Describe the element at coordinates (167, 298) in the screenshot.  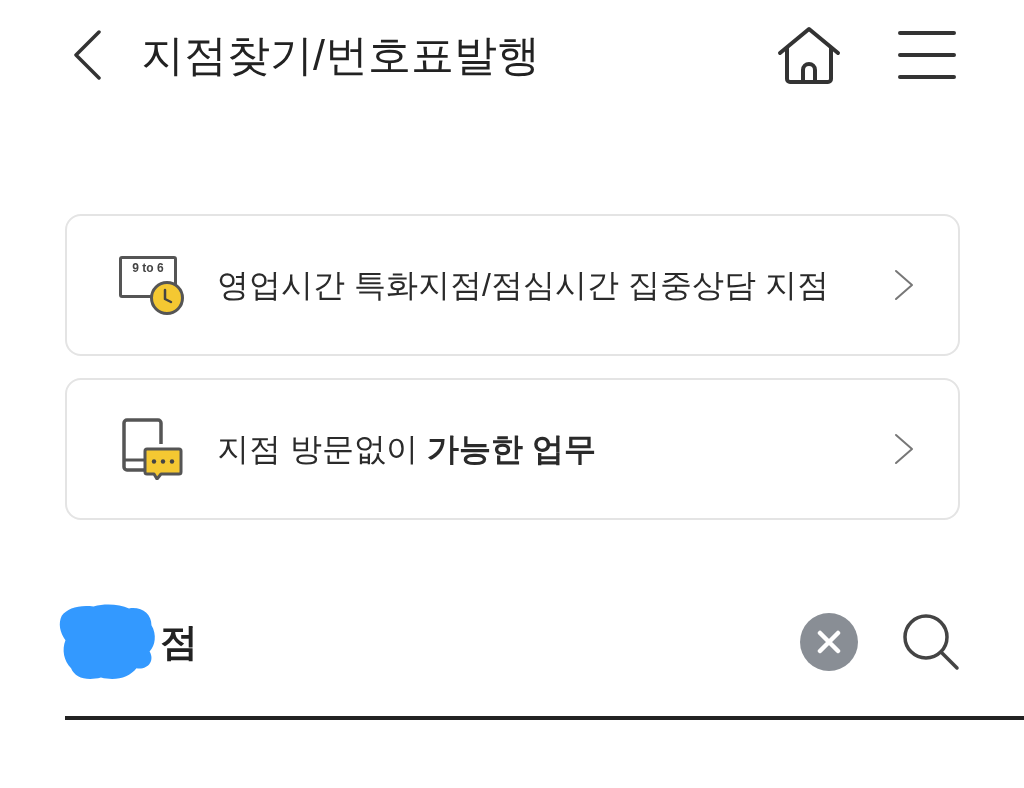
I see `clock-icon` at that location.